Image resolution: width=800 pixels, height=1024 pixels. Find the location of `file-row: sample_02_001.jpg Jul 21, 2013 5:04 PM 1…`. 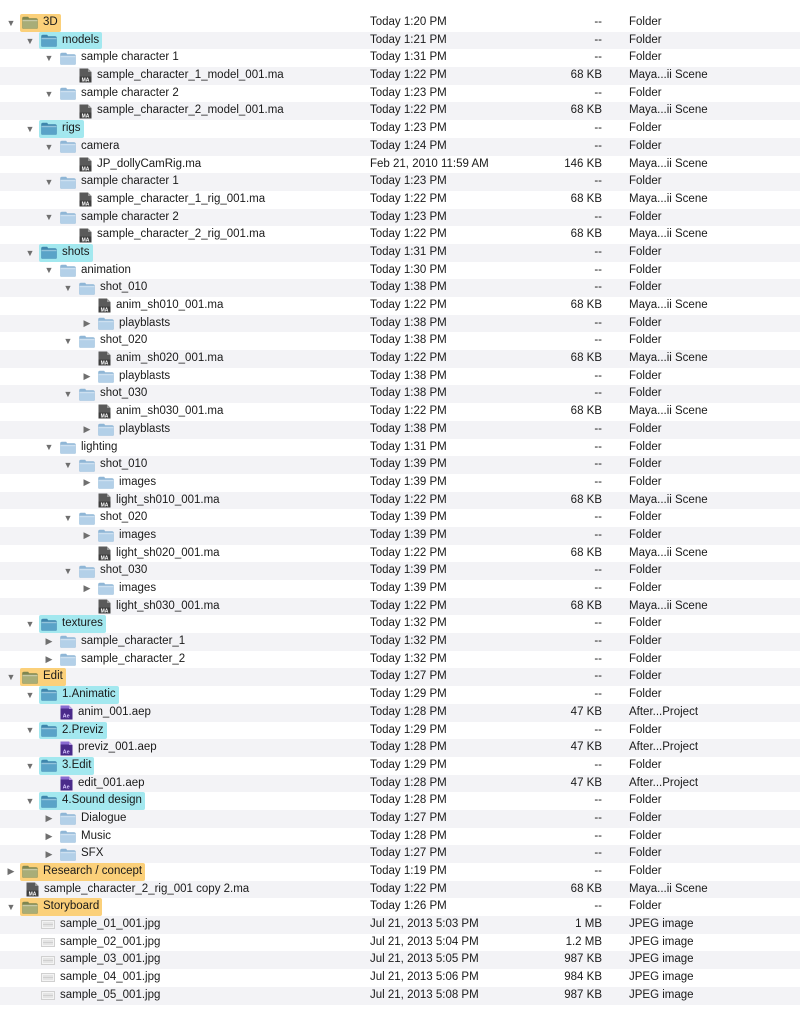

file-row: sample_02_001.jpg Jul 21, 2013 5:04 PM 1… is located at coordinates (400, 943).